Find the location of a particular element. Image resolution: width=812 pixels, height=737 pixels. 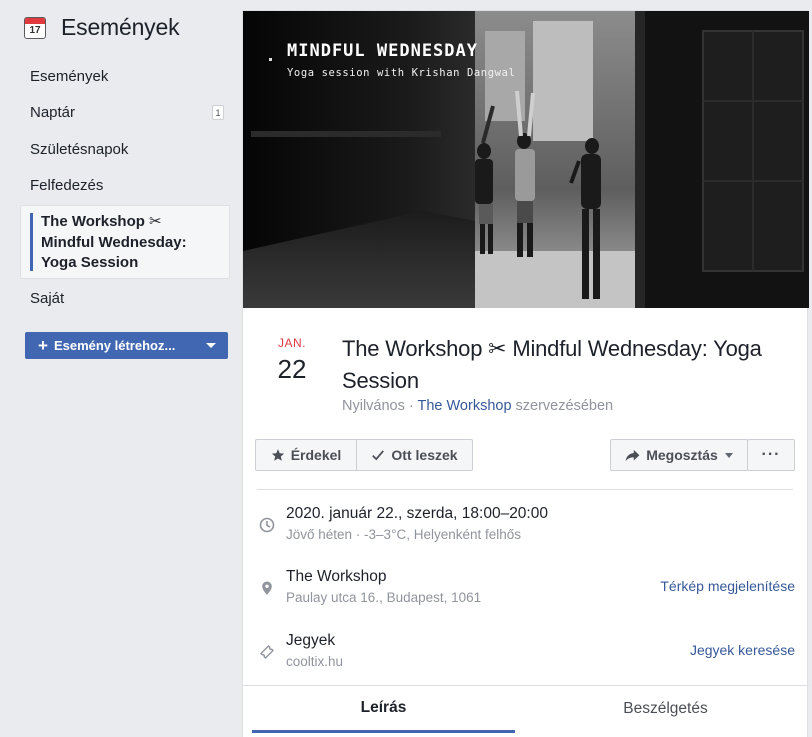

sidebar-item-own: Saját is located at coordinates (125, 298).